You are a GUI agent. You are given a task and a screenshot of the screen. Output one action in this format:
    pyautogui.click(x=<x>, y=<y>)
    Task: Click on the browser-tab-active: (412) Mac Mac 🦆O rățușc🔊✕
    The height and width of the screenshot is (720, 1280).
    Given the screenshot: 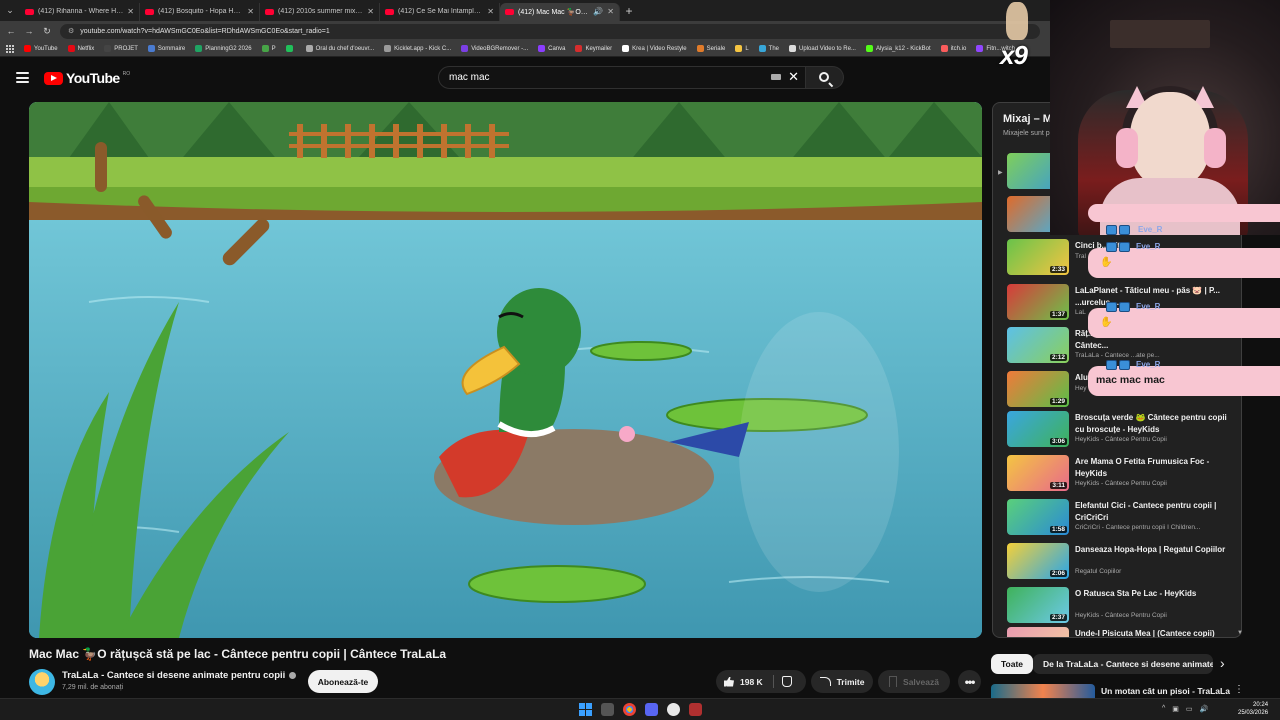 What is the action you would take?
    pyautogui.click(x=560, y=11)
    